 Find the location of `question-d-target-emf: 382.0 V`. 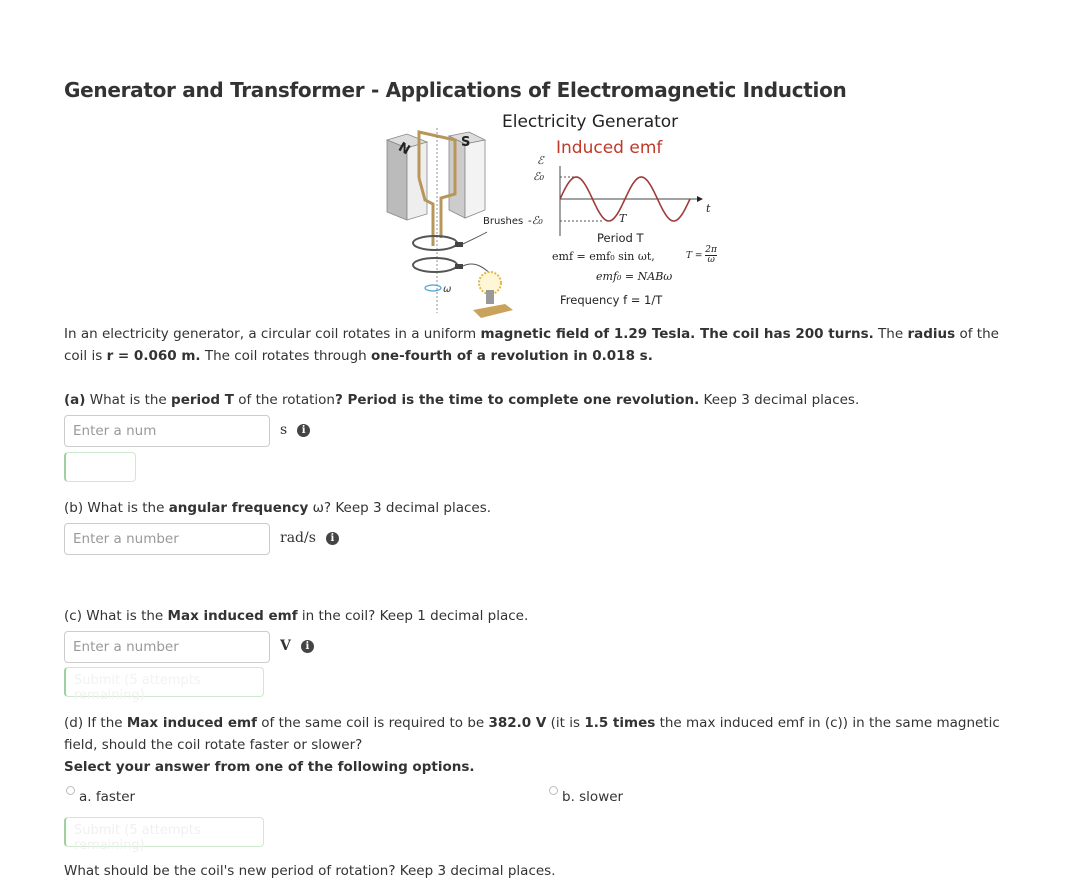

question-d-target-emf: 382.0 V is located at coordinates (517, 723).